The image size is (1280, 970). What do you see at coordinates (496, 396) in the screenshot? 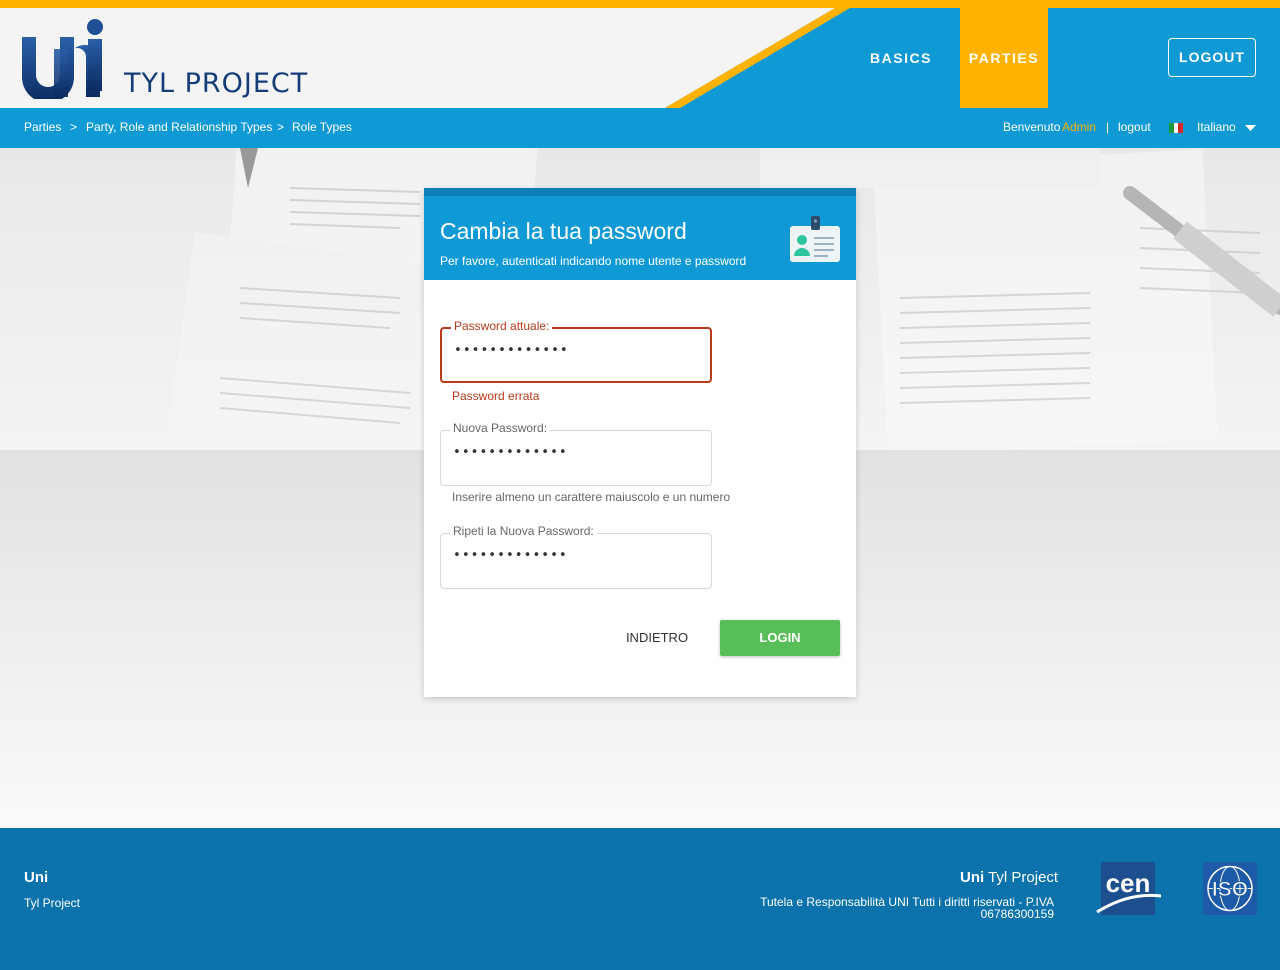
I see `current-password-error: Password errata` at bounding box center [496, 396].